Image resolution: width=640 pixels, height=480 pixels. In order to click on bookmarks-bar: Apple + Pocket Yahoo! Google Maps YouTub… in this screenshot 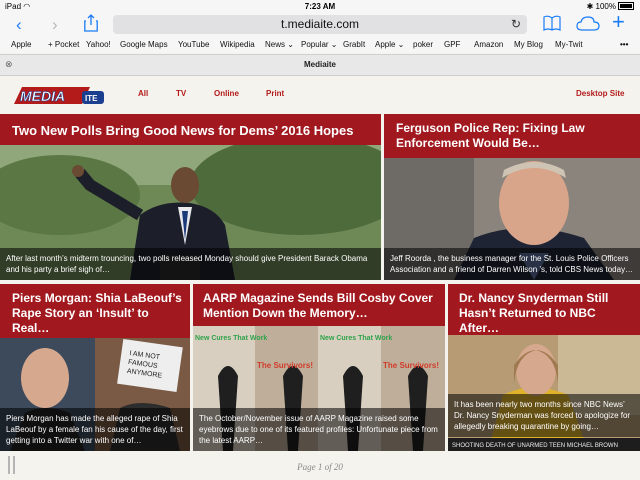, I will do `click(320, 45)`.